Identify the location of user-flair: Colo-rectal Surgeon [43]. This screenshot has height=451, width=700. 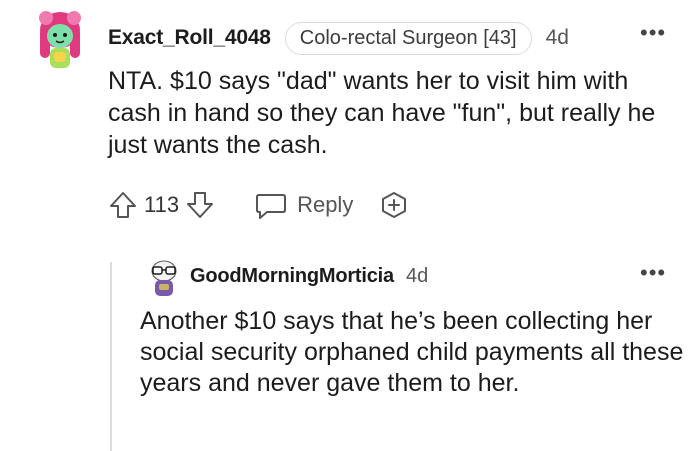
(408, 38).